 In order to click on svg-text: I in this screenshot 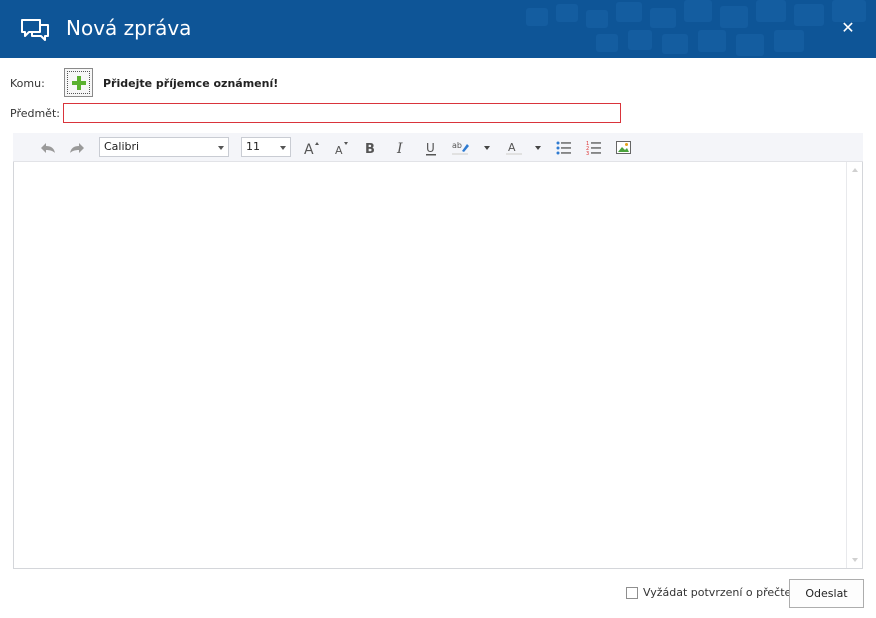, I will do `click(399, 148)`.